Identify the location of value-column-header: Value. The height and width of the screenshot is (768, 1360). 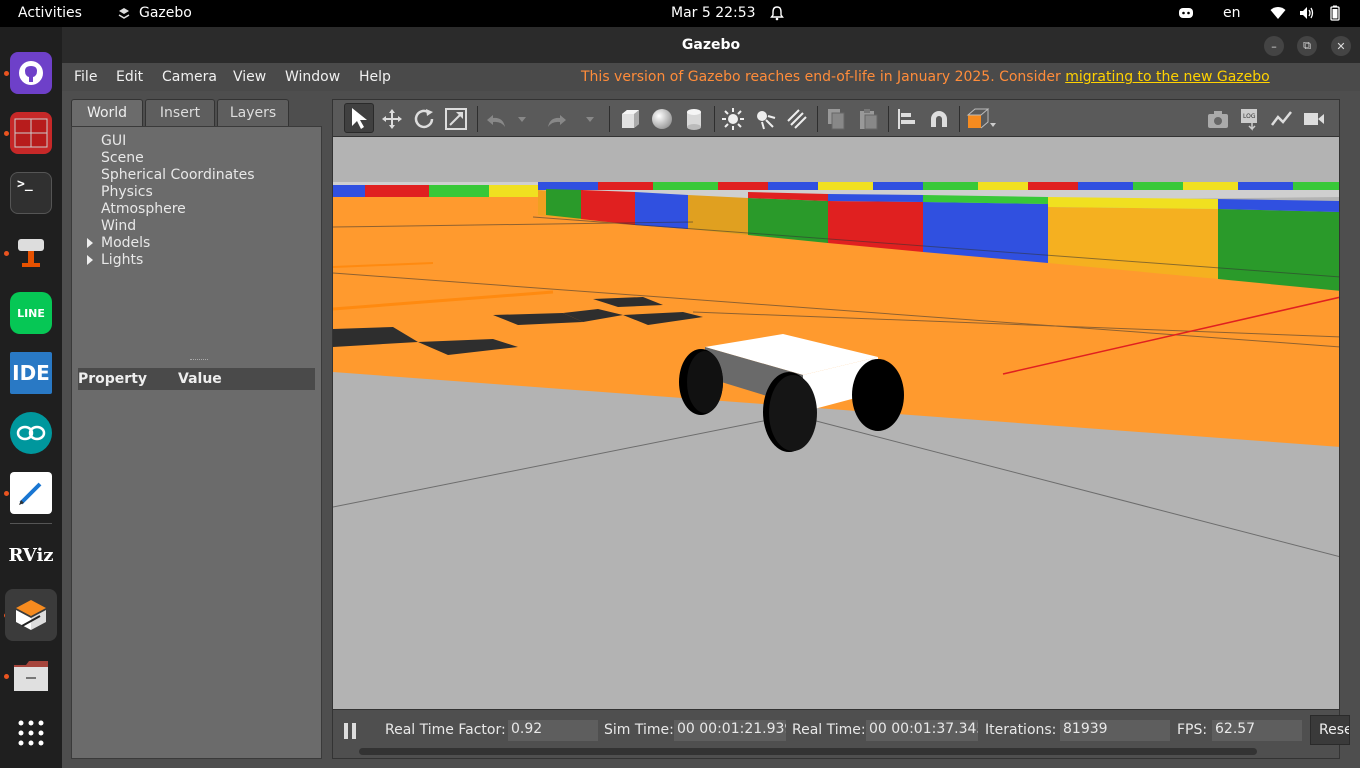
(200, 379).